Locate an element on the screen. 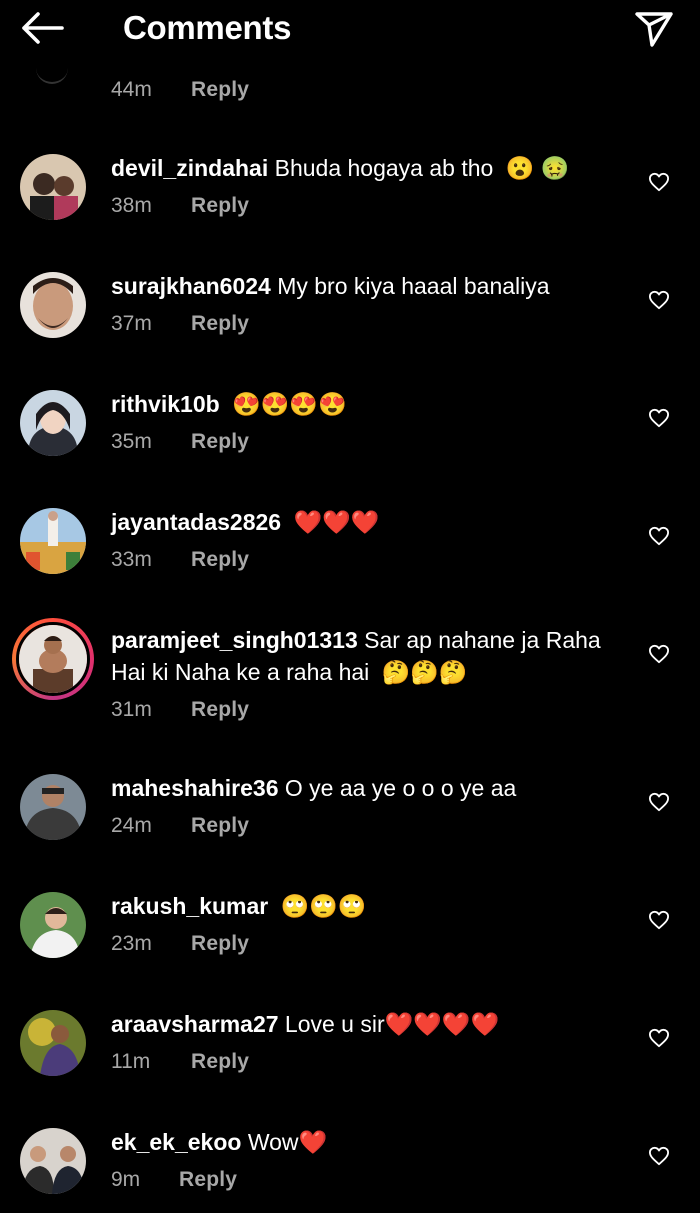 The image size is (700, 1213). comment-meta: 44m Reply is located at coordinates (180, 90).